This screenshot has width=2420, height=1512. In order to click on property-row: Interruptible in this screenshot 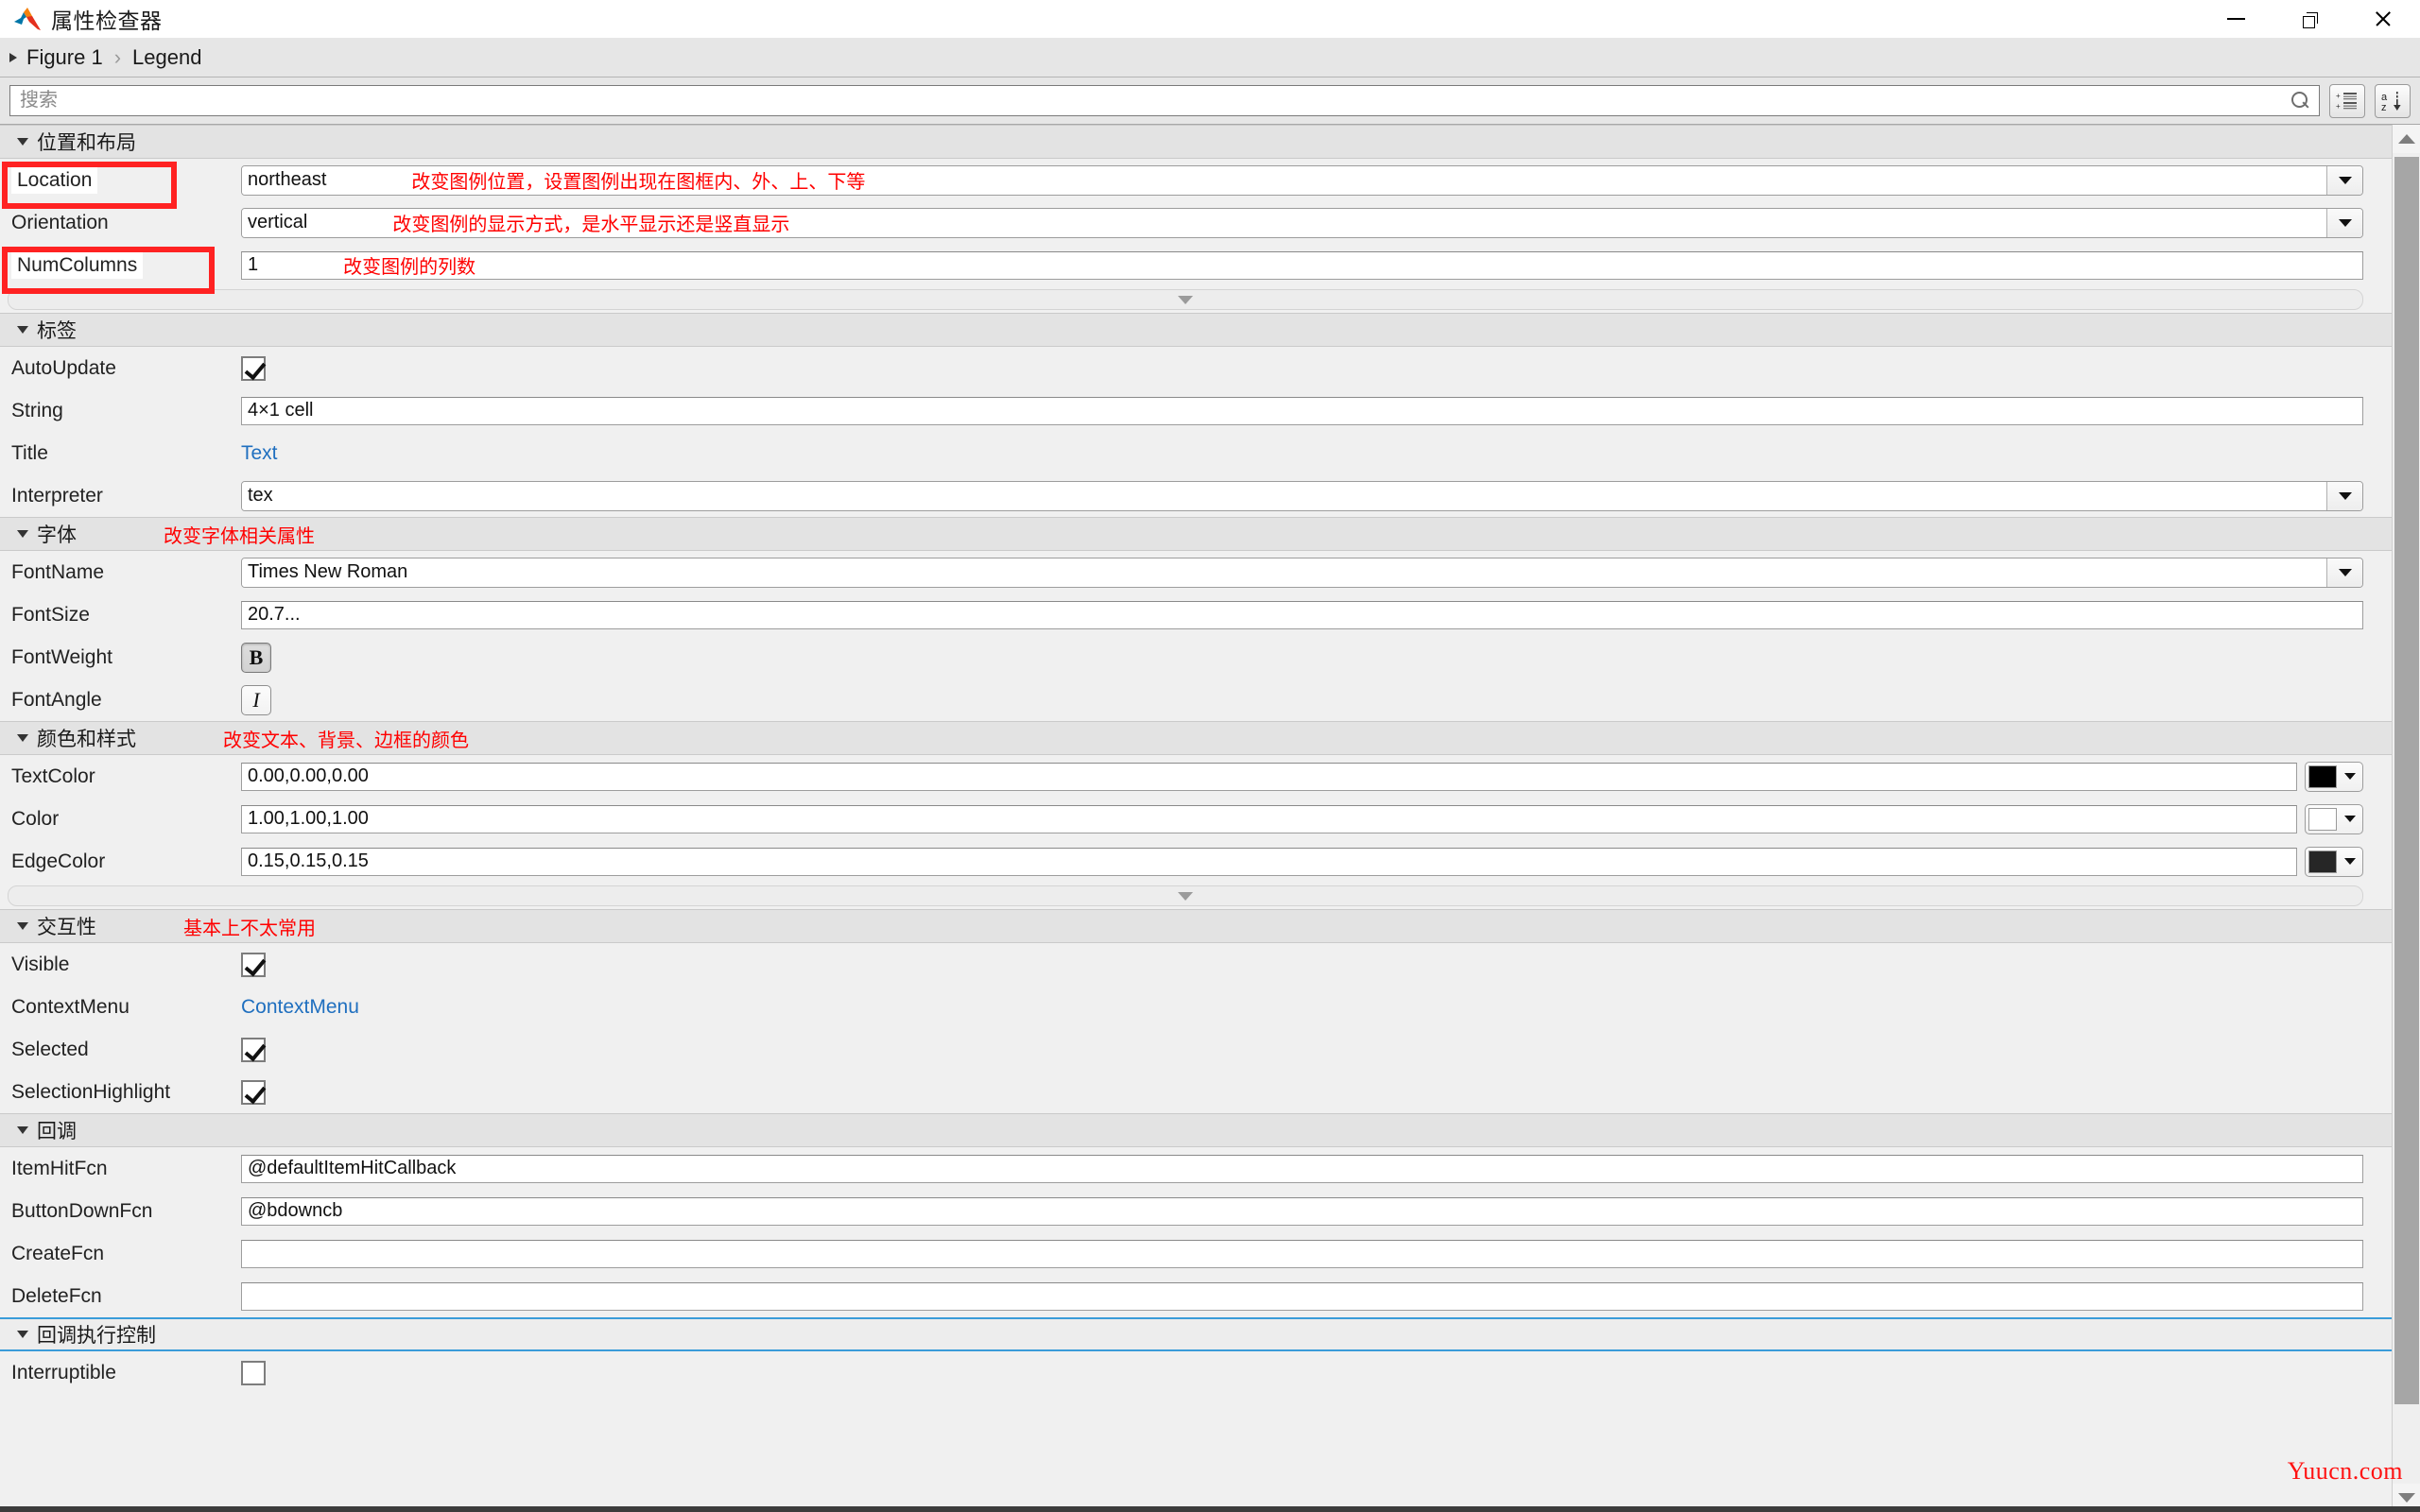, I will do `click(1196, 1372)`.